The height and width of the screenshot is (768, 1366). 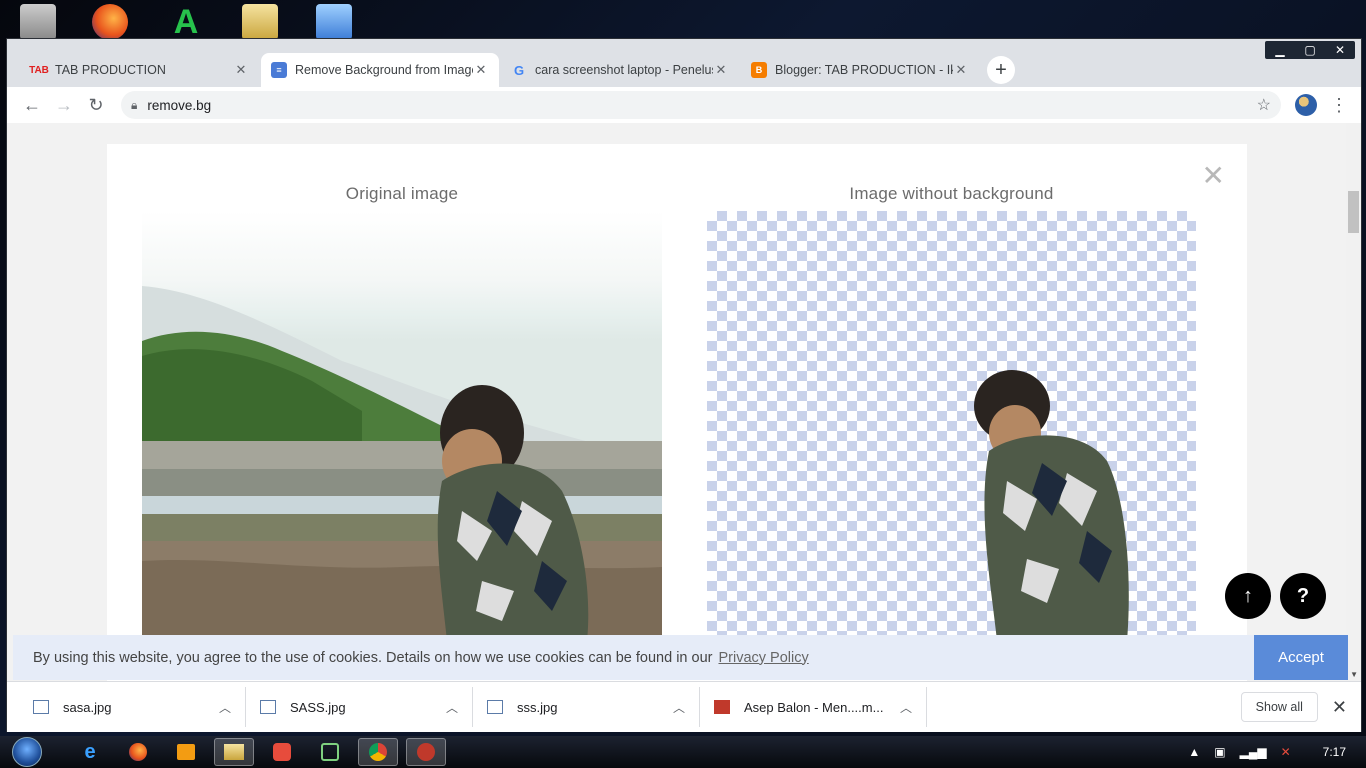 I want to click on windows-orb-icon, so click(x=27, y=752).